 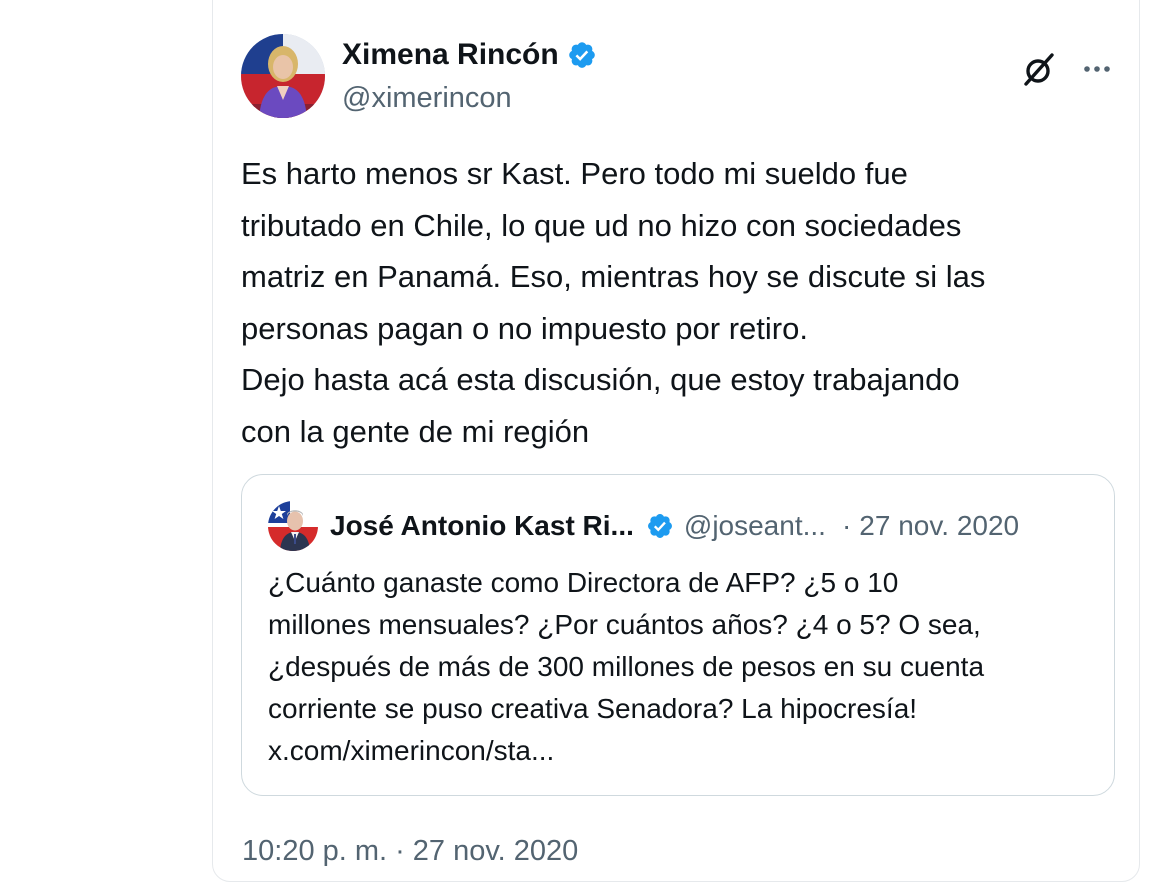 I want to click on tweet-text-line: personas pagan o no impuesto por retiro., so click(x=524, y=328).